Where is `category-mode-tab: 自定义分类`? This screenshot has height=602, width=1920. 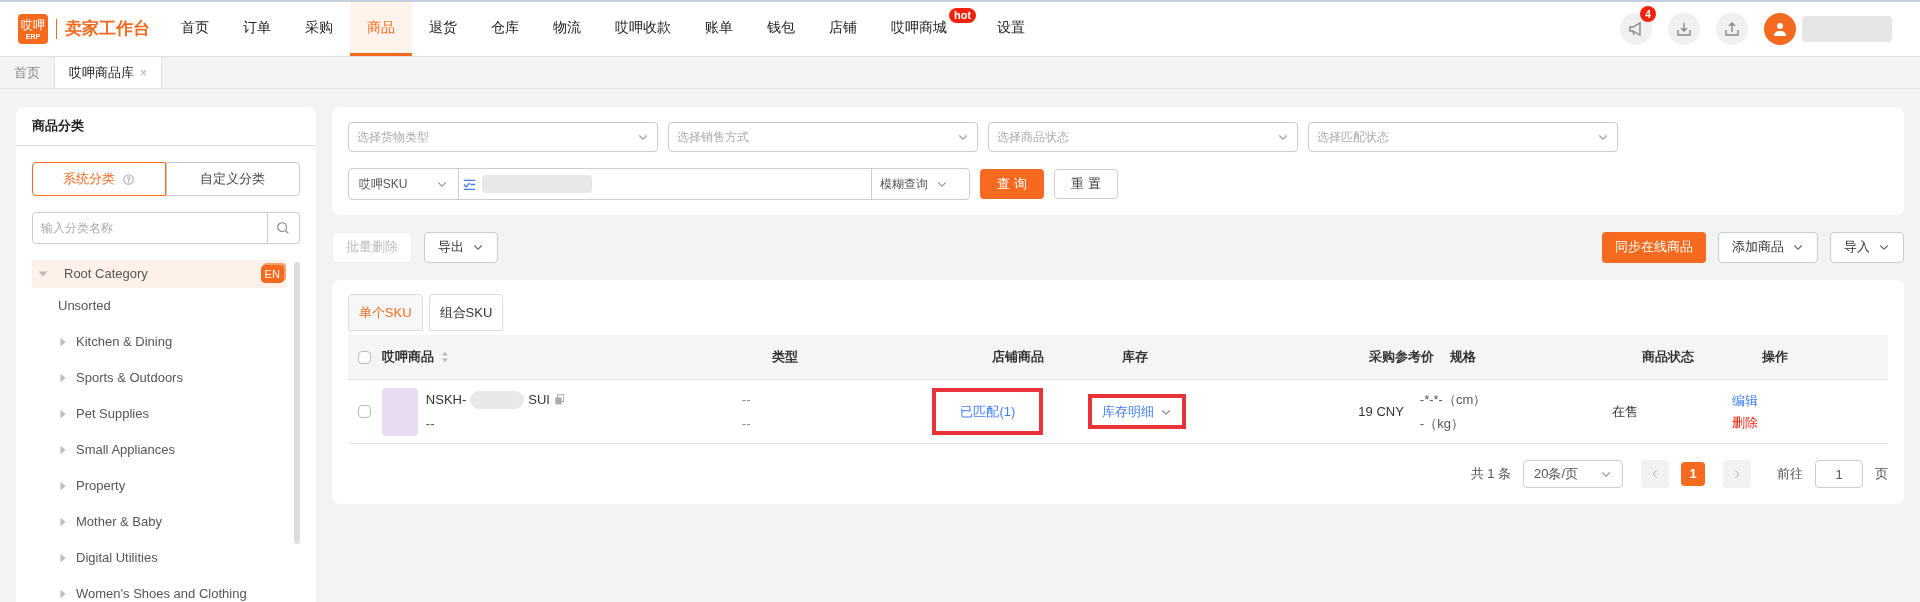 category-mode-tab: 自定义分类 is located at coordinates (232, 179).